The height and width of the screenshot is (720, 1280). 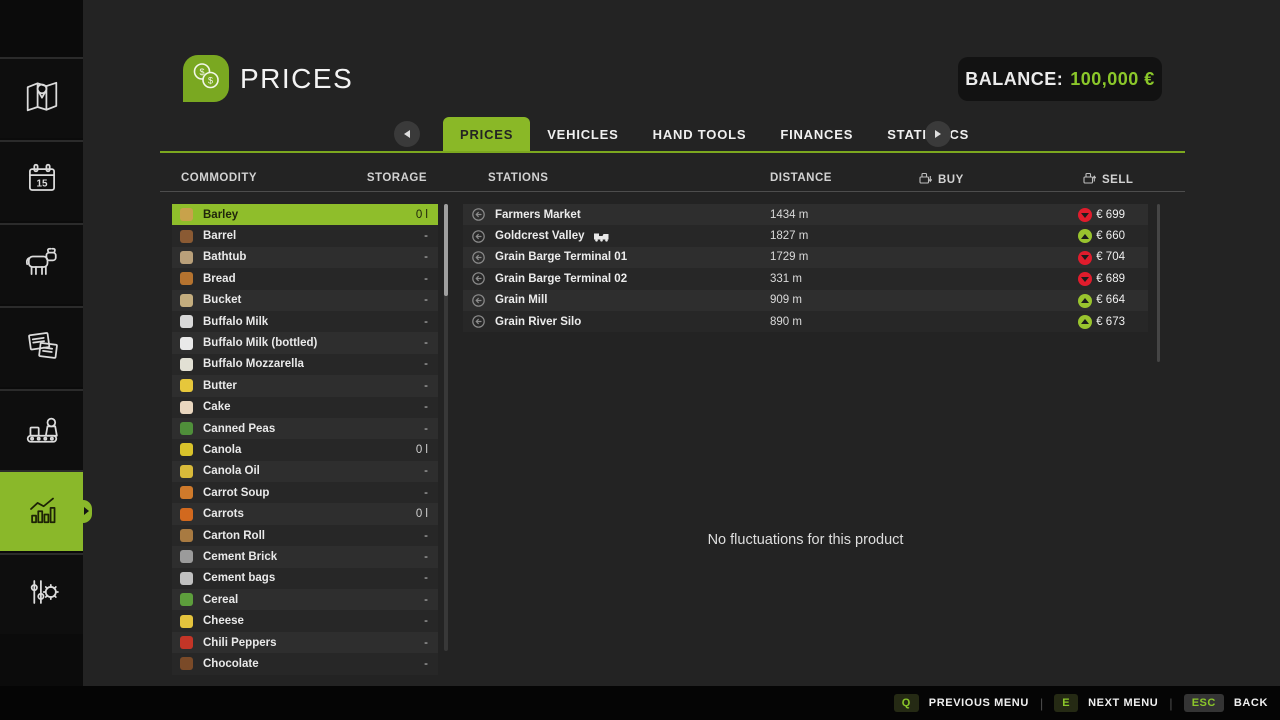 I want to click on back-hint: ESC BACK, so click(x=1225, y=703).